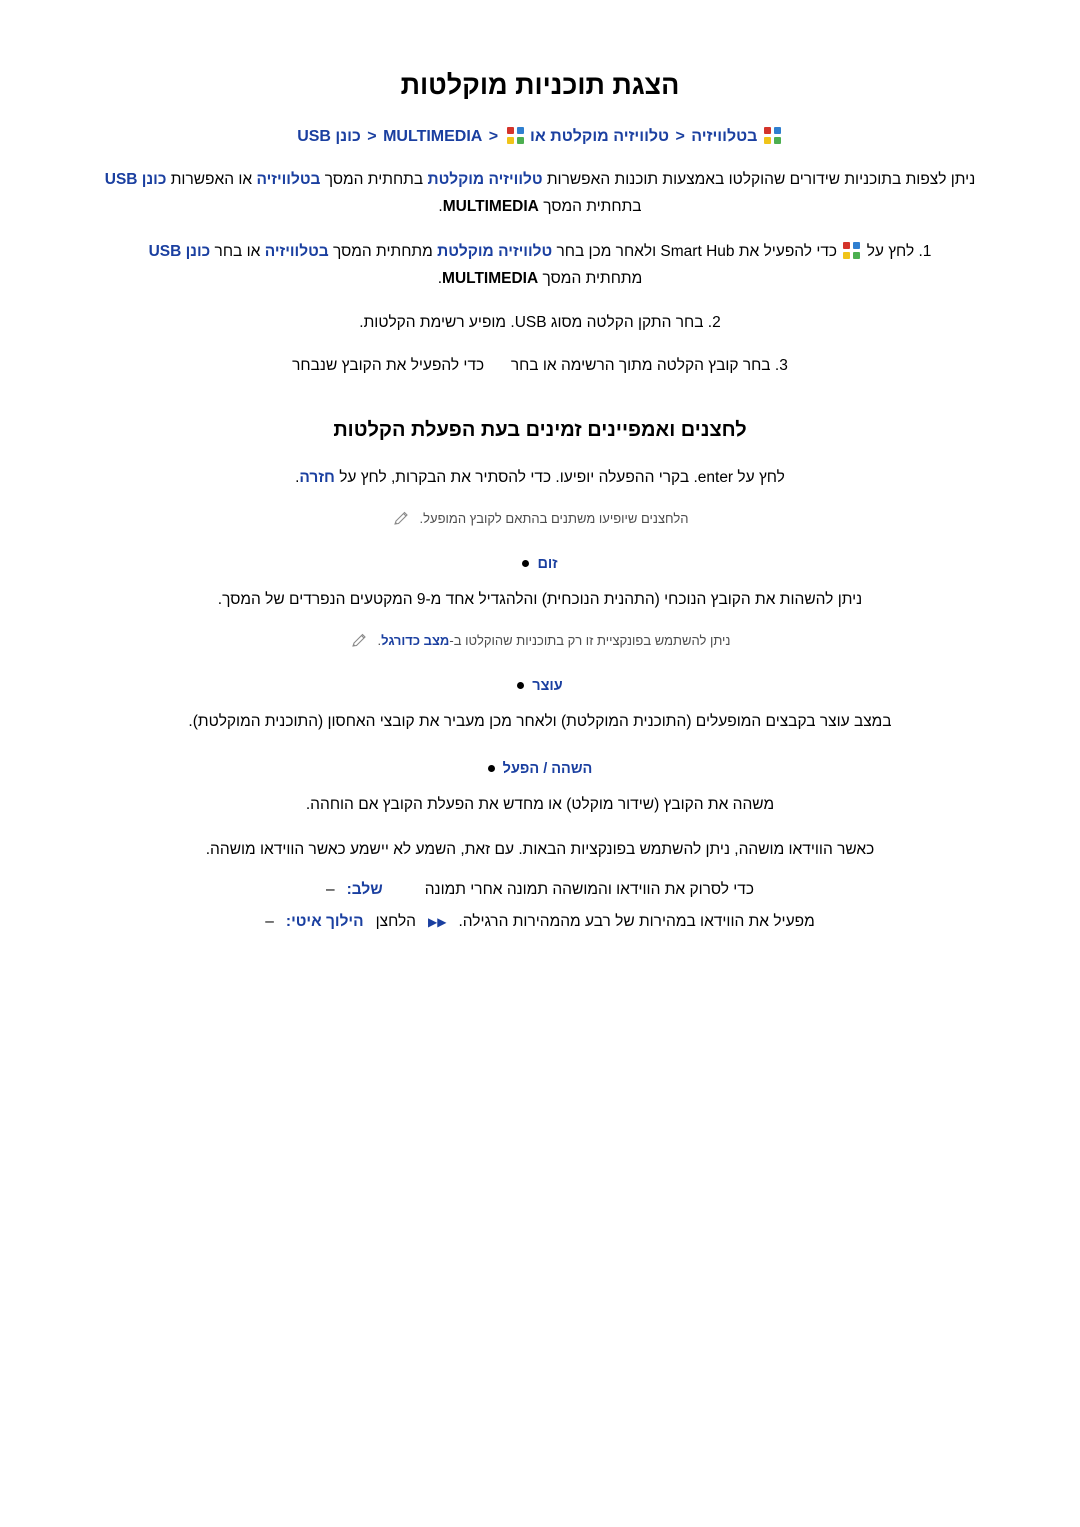  What do you see at coordinates (640, 365) in the screenshot?
I see `step-3-text-a: בחר קובץ הקלטה מתוך הרשימה או בחר` at bounding box center [640, 365].